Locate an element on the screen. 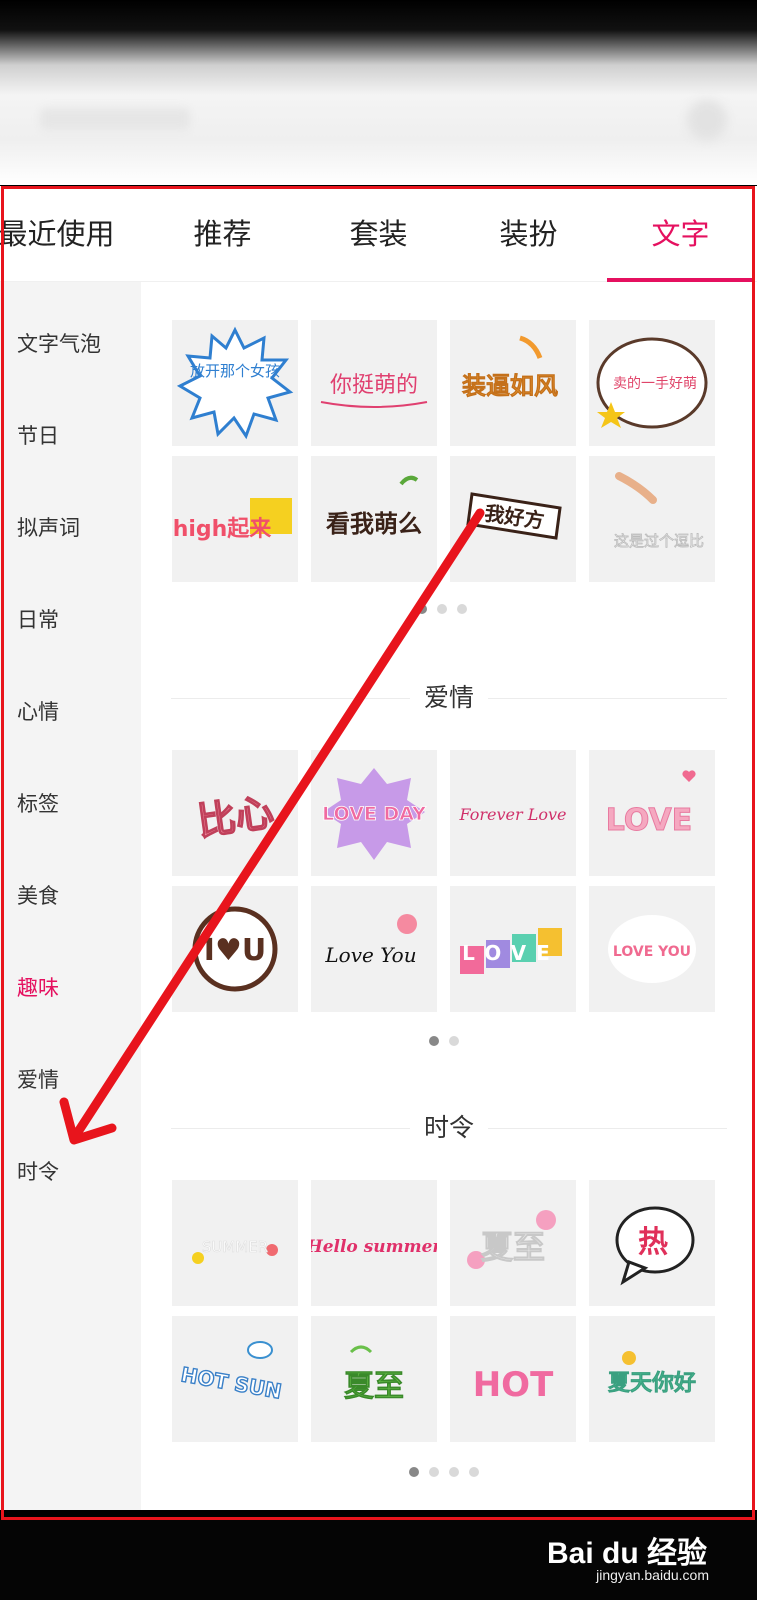 The image size is (757, 1600). sticker-image: I♥U is located at coordinates (235, 949).